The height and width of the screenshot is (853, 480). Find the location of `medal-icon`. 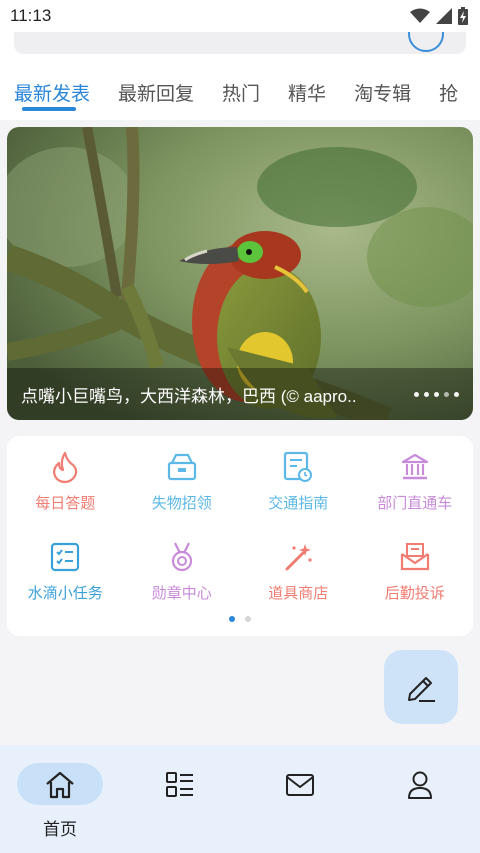

medal-icon is located at coordinates (182, 557).